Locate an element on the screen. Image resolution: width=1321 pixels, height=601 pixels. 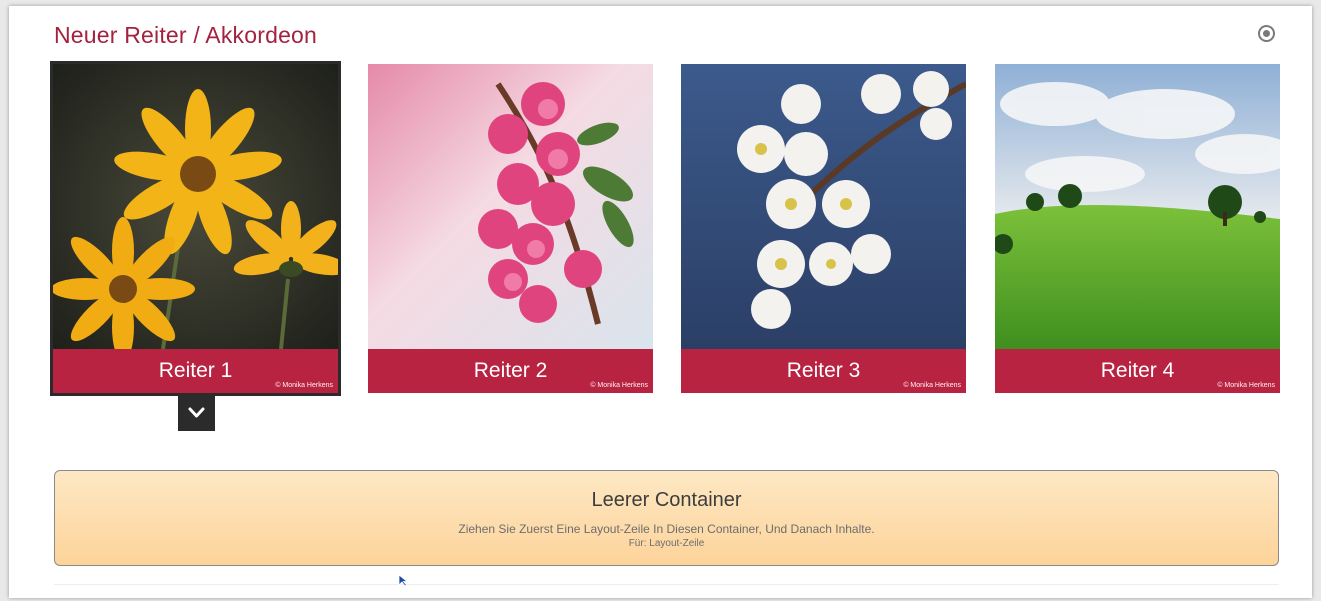
page-title: Neuer Reiter / Akkordeon is located at coordinates (186, 35).